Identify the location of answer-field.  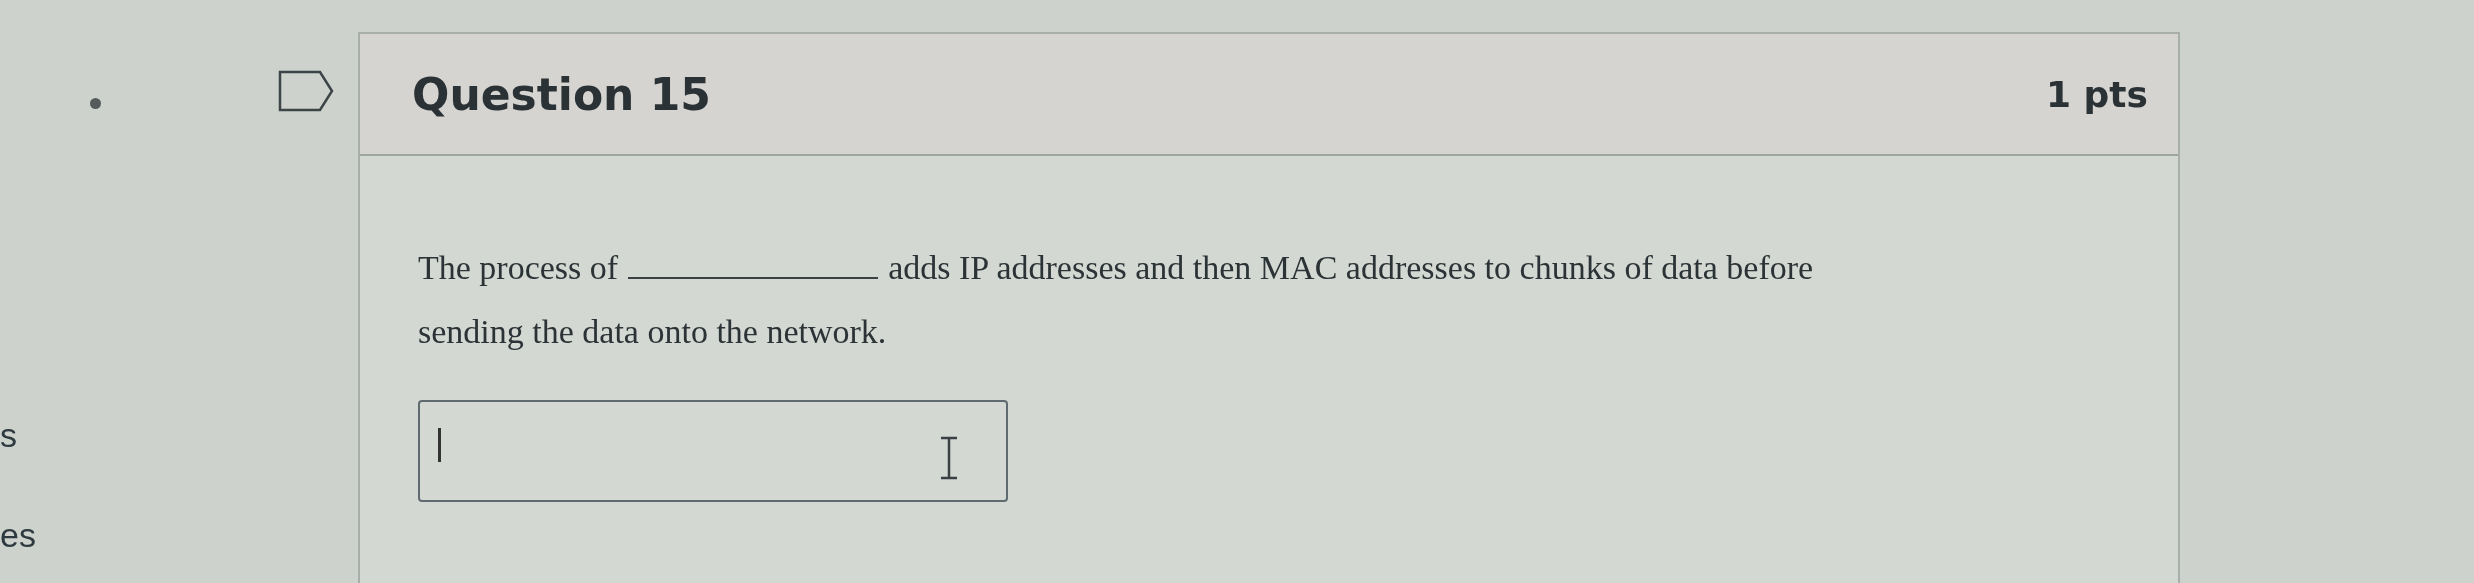
(713, 451).